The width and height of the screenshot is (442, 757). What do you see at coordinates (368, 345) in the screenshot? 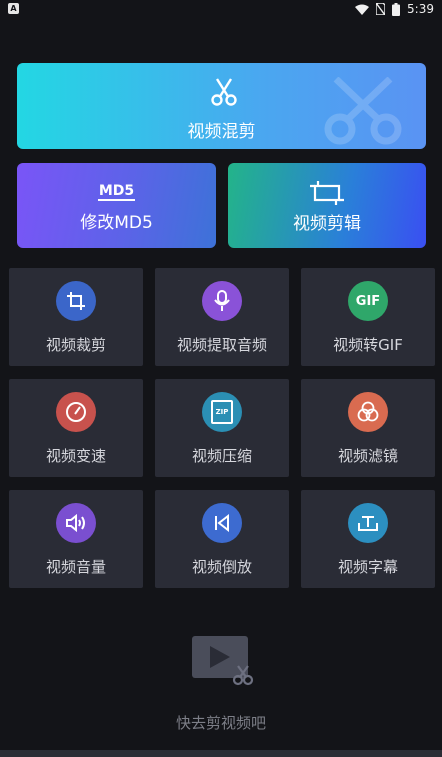
I see `tool-label: 视频转GIF` at bounding box center [368, 345].